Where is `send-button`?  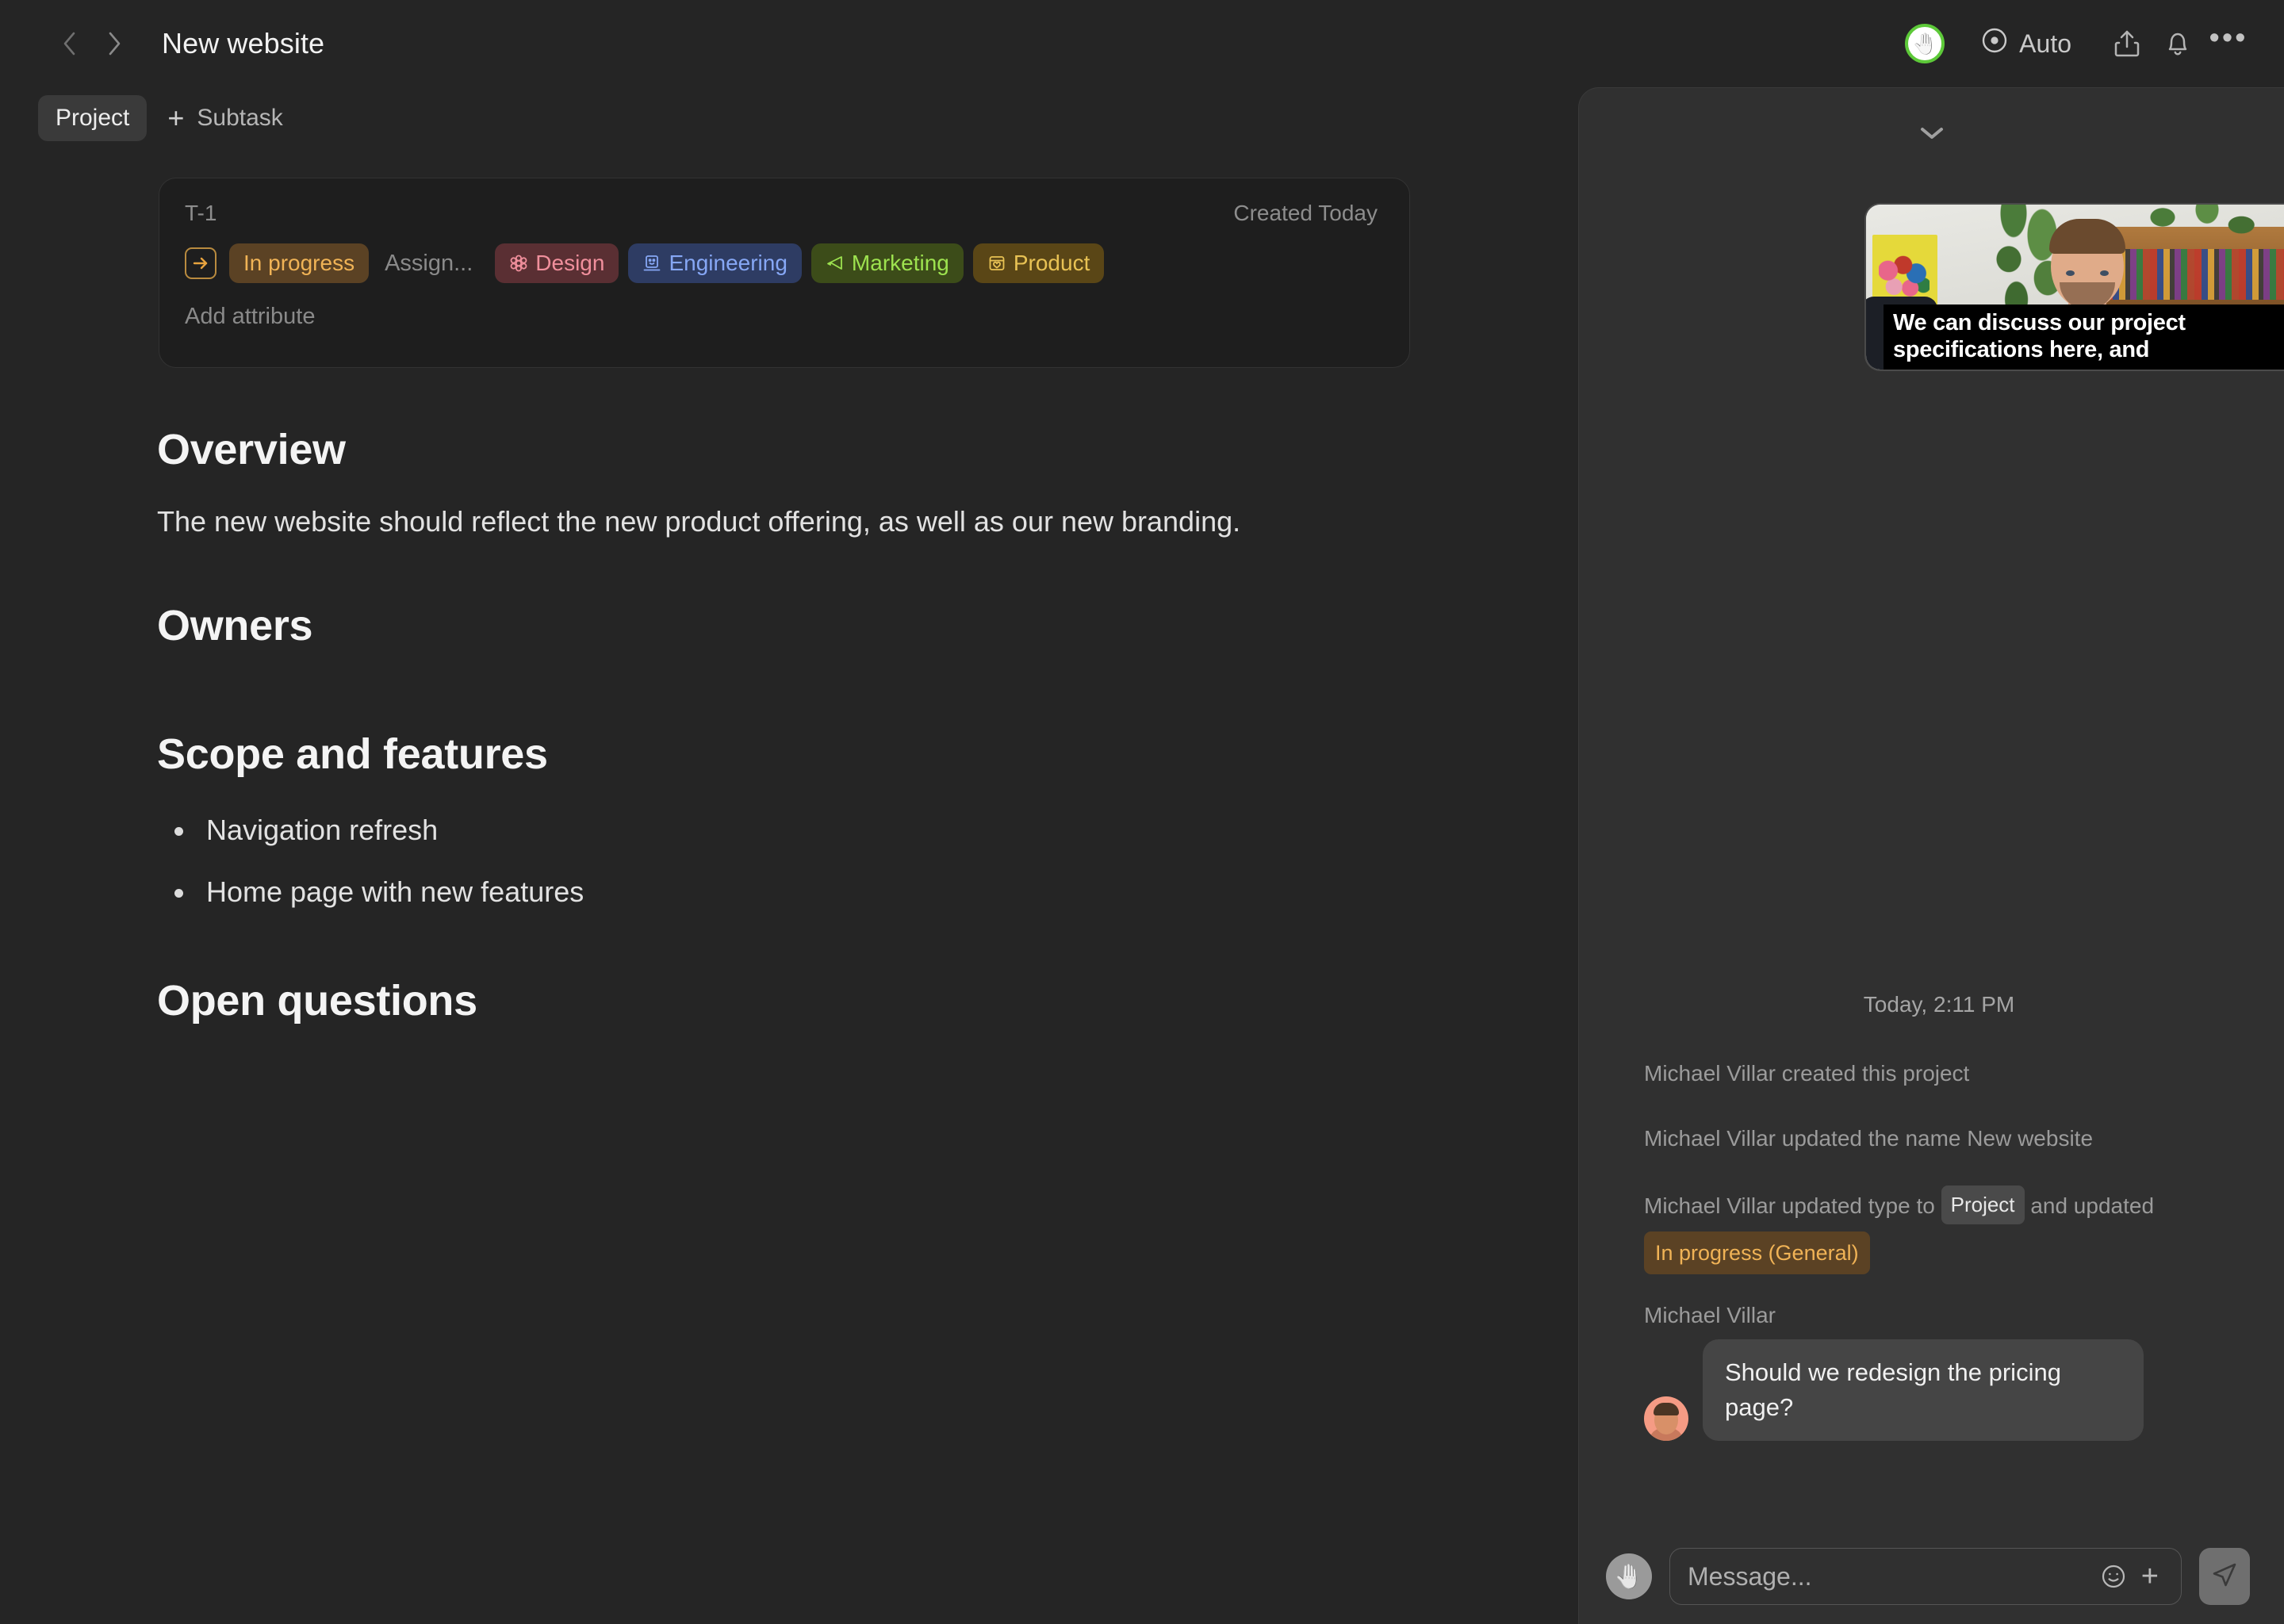
send-button is located at coordinates (2224, 1576).